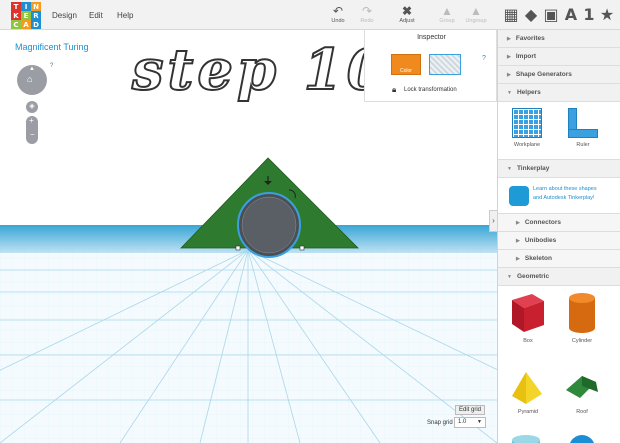  Describe the element at coordinates (64, 15) in the screenshot. I see `menu-design: Design` at that location.